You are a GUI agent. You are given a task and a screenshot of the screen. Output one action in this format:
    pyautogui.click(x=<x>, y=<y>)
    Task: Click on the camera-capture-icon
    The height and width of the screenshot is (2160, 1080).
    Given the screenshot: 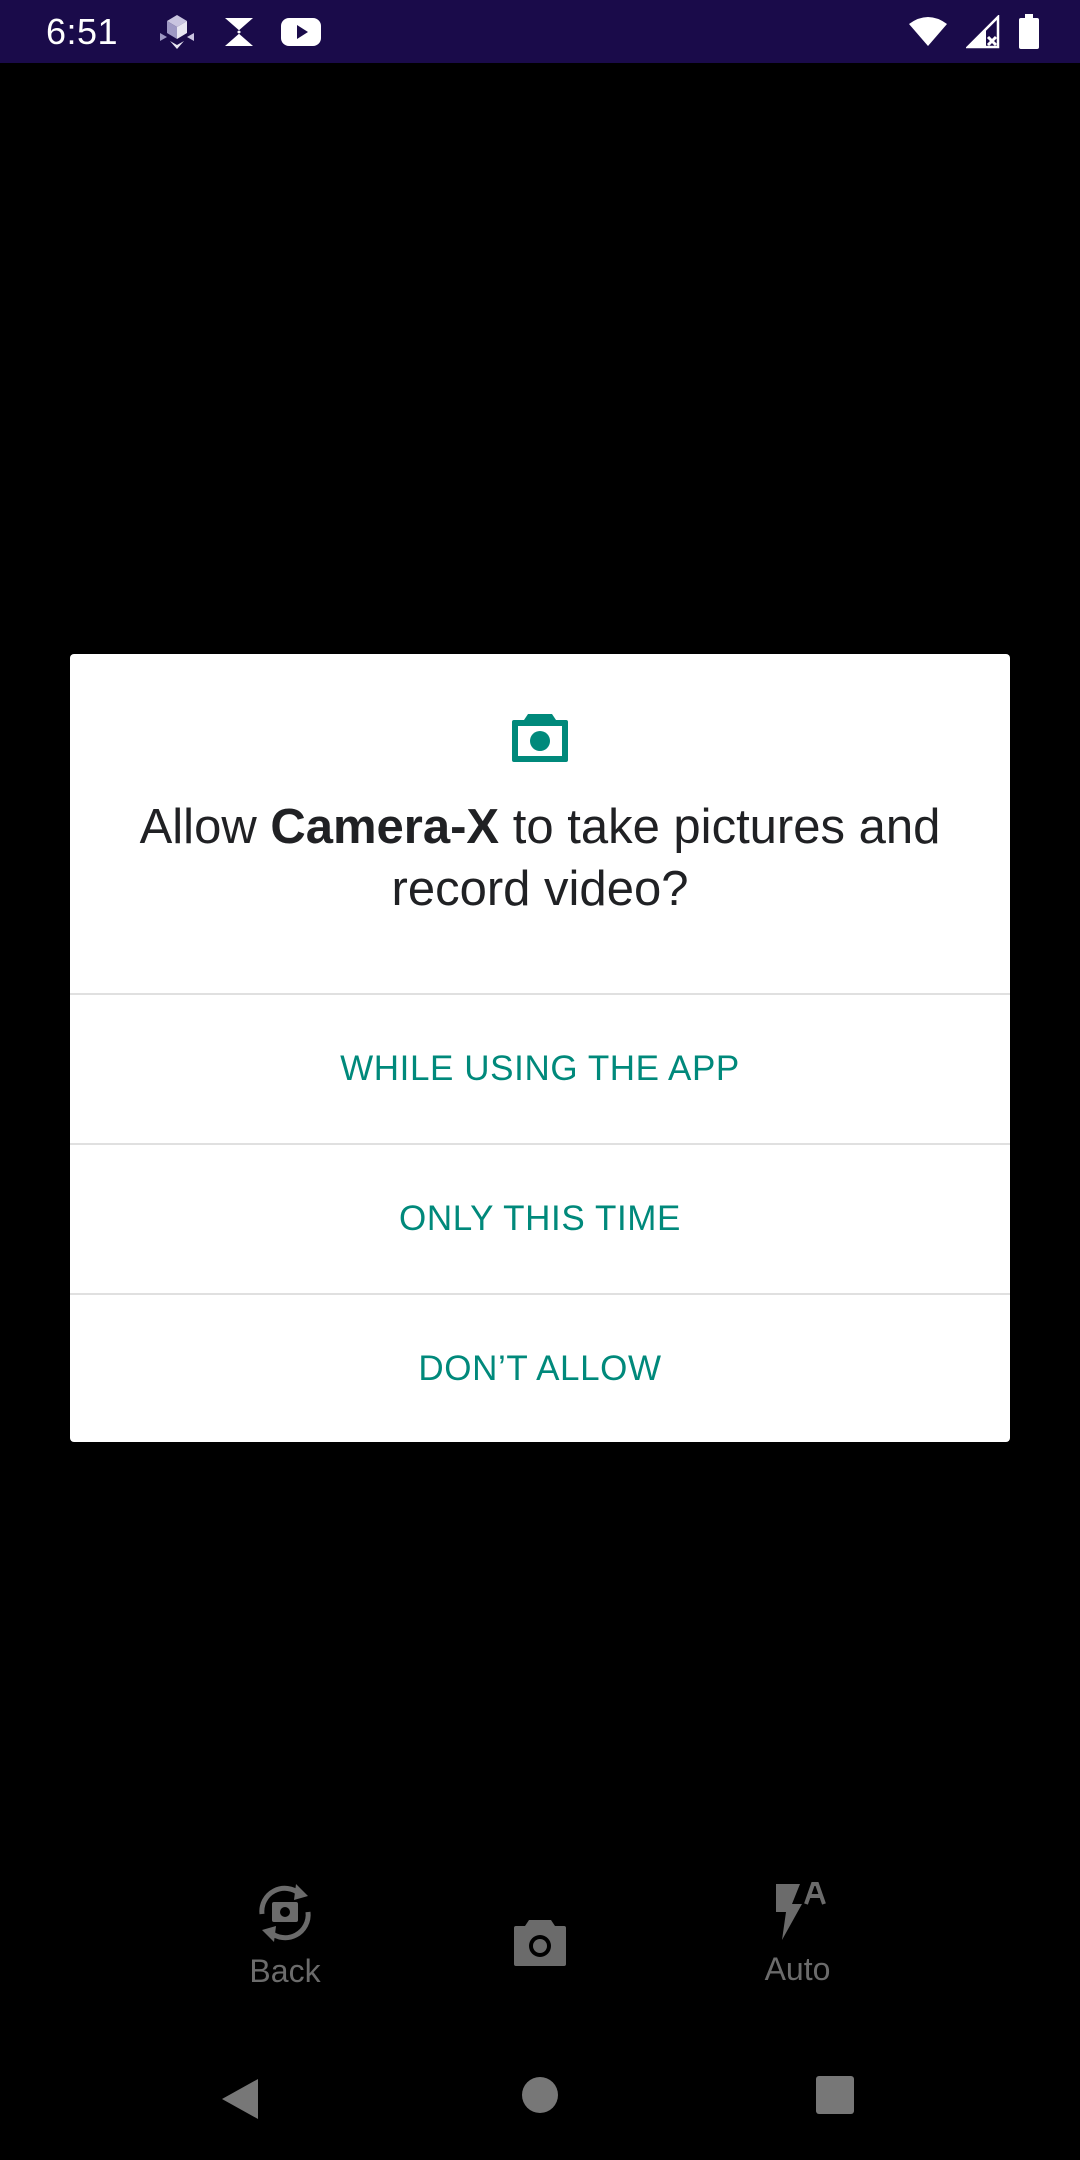 What is the action you would take?
    pyautogui.click(x=540, y=1945)
    